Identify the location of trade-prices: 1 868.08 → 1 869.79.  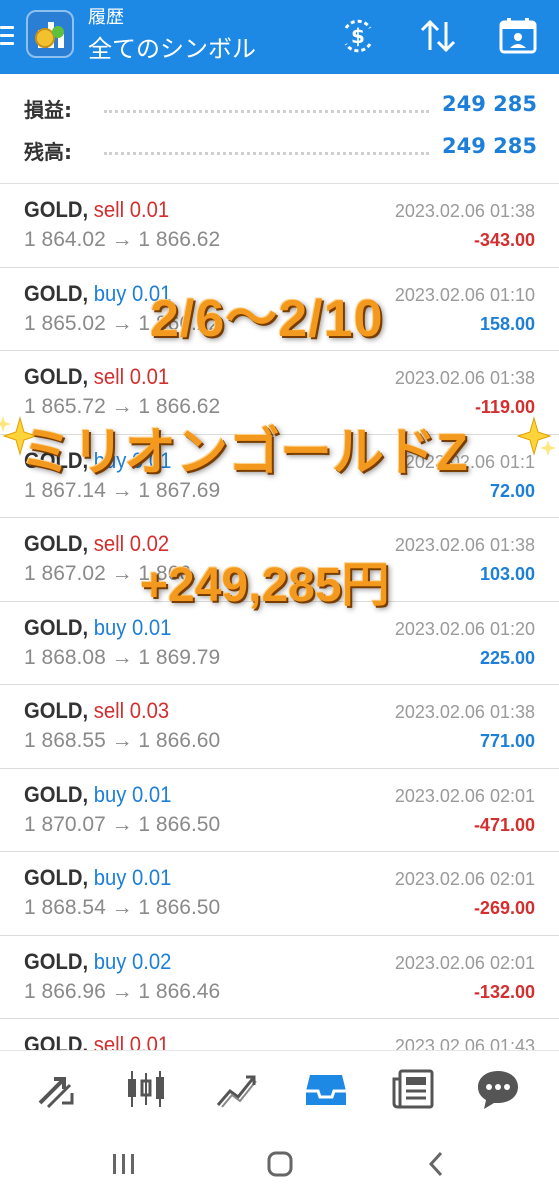
(122, 657).